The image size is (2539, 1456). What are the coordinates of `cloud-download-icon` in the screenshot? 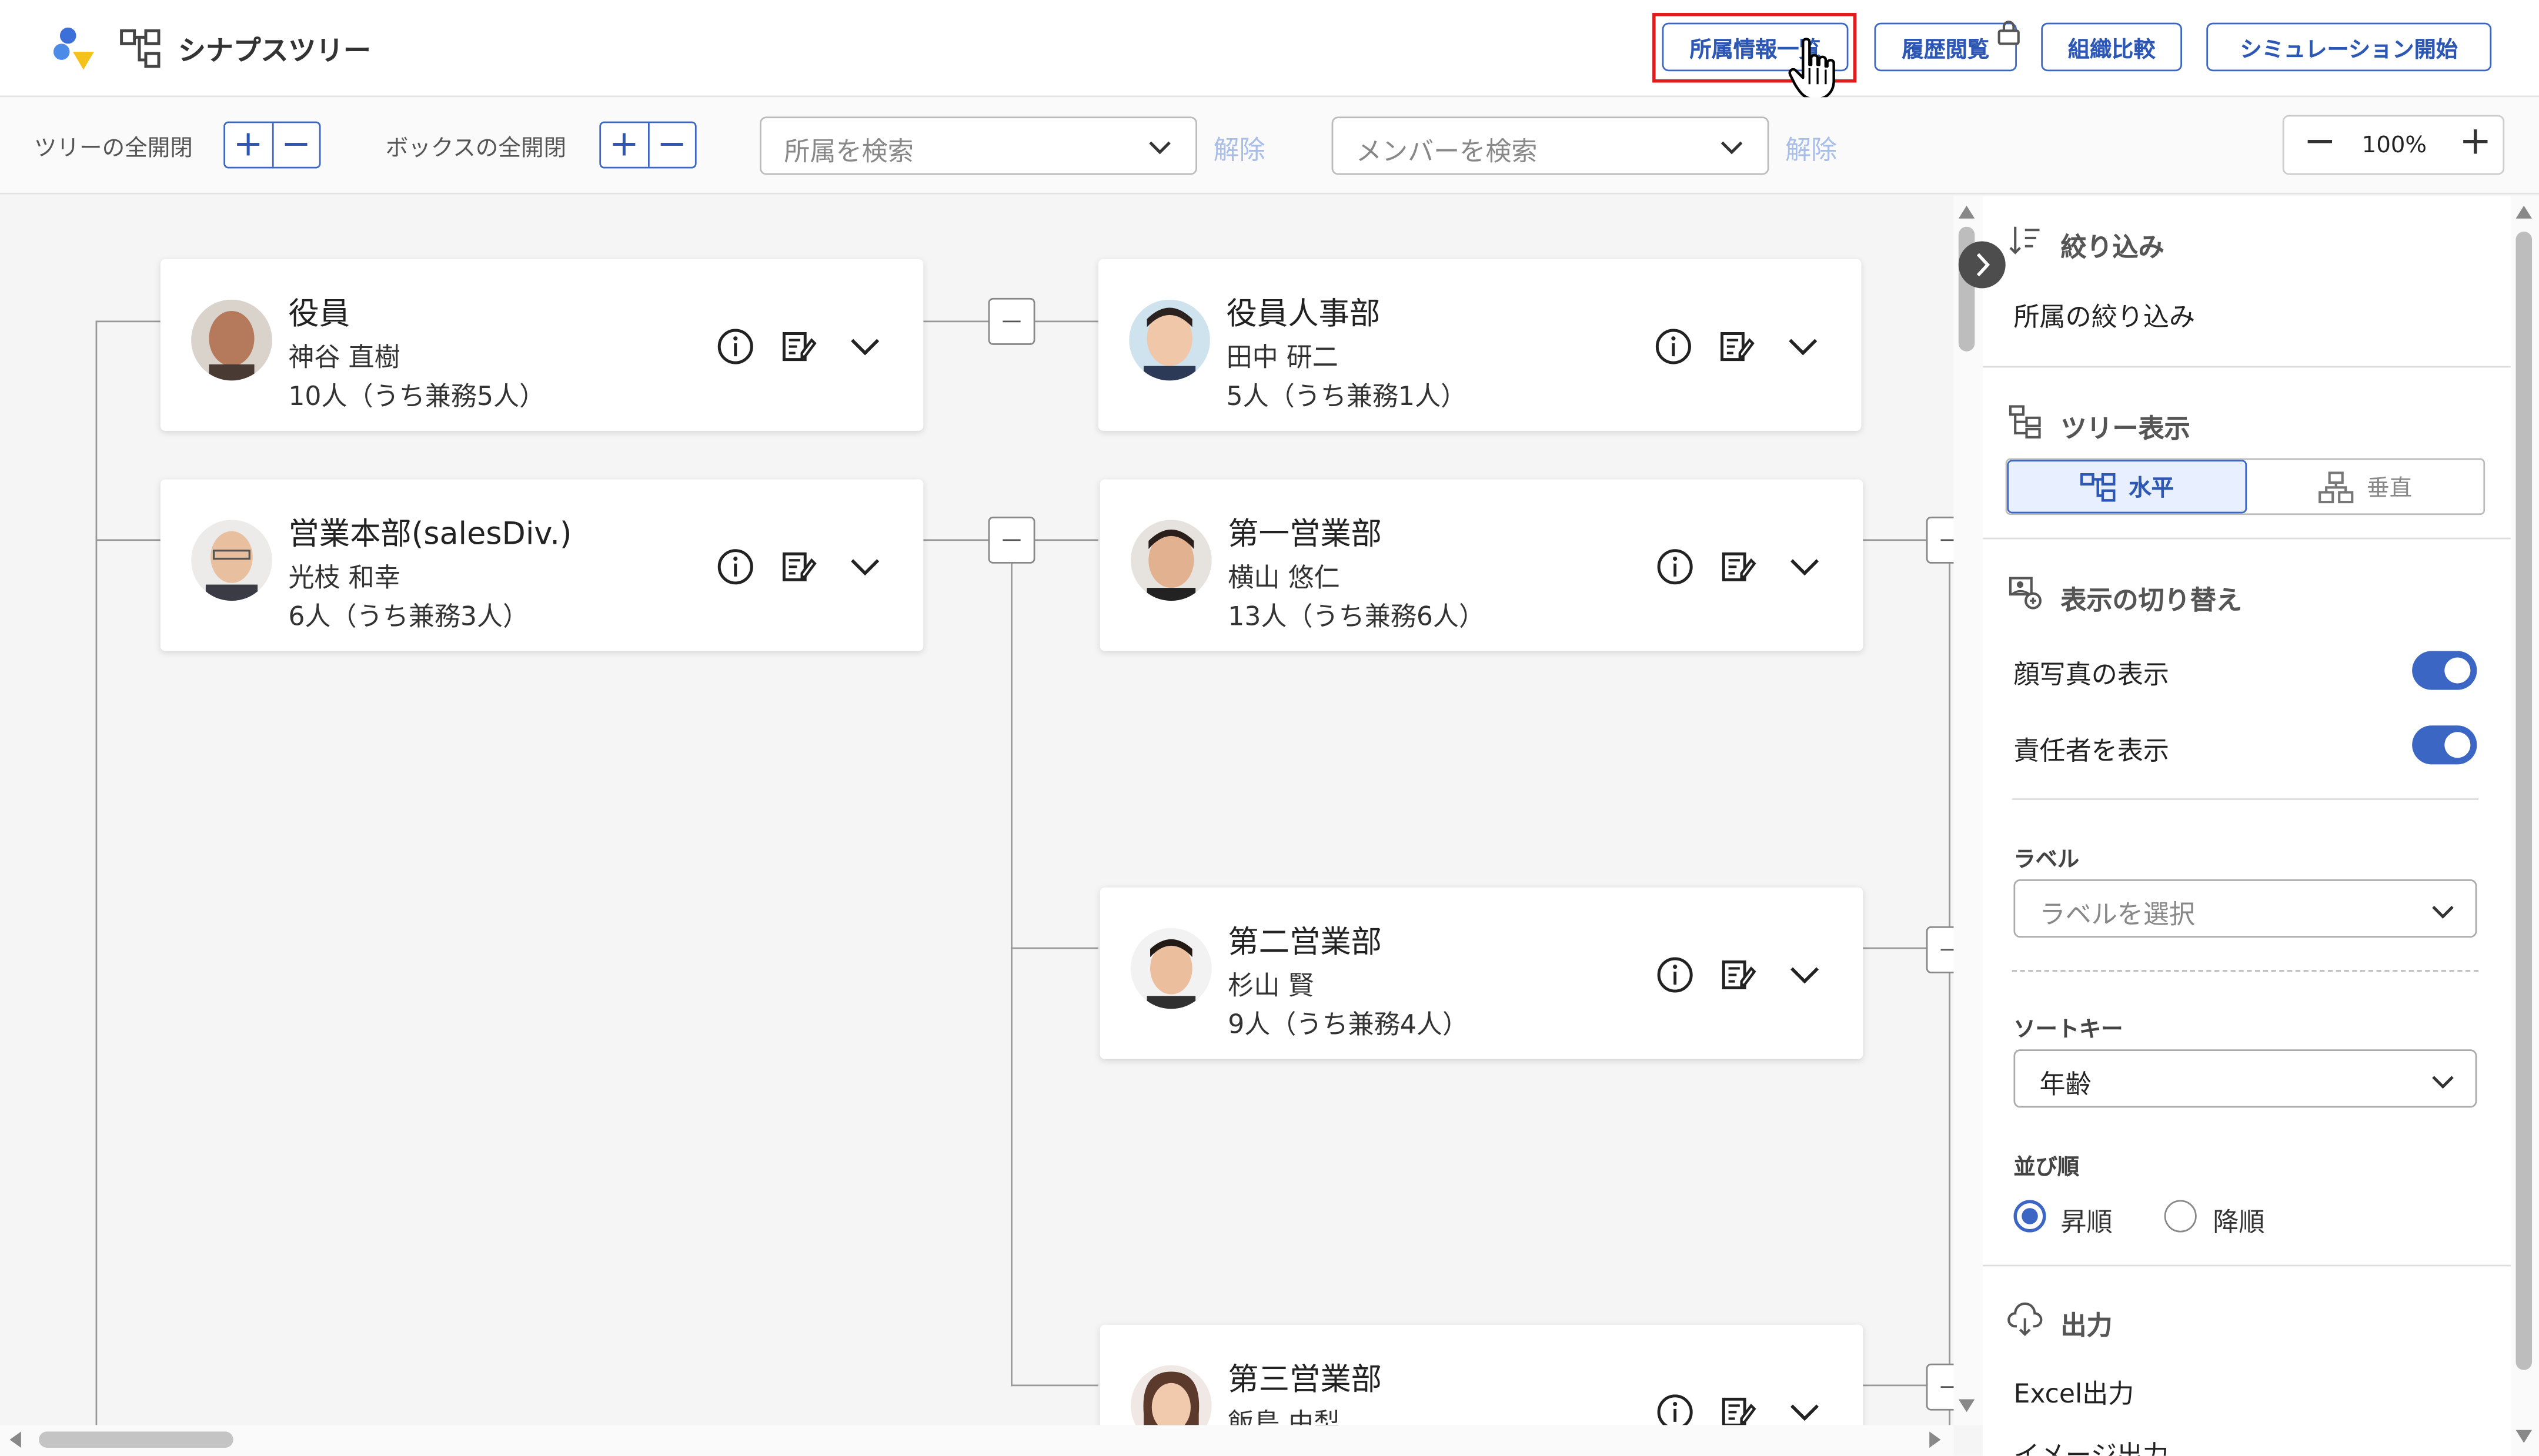 It's located at (2025, 1319).